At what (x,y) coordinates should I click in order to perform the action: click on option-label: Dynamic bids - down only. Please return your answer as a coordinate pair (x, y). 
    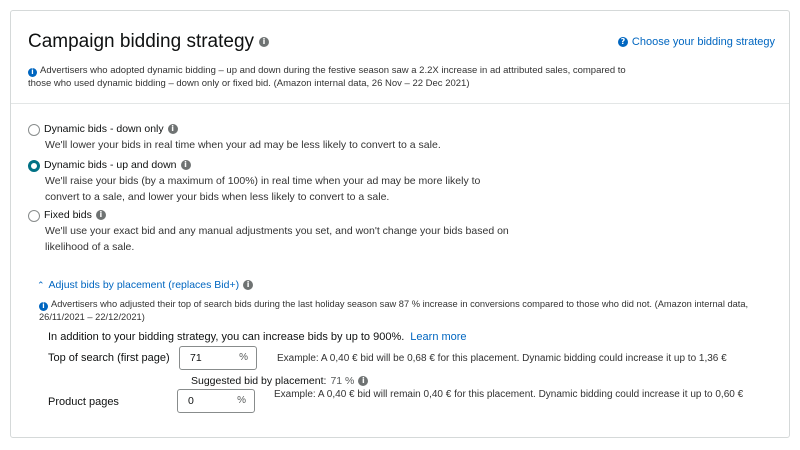
    Looking at the image, I should click on (104, 129).